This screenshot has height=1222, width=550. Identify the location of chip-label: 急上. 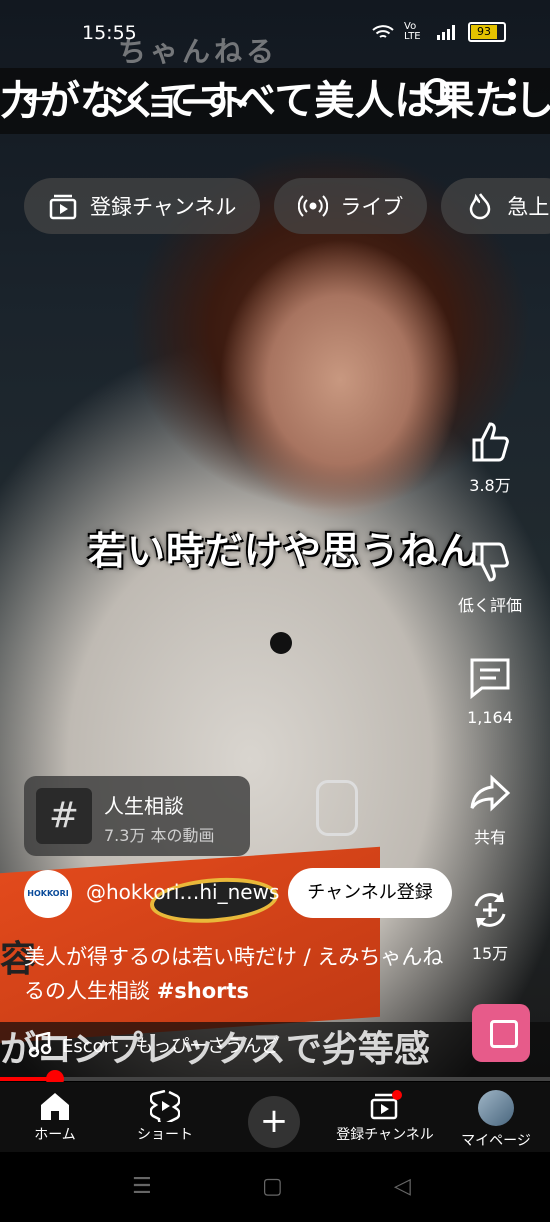
(528, 207).